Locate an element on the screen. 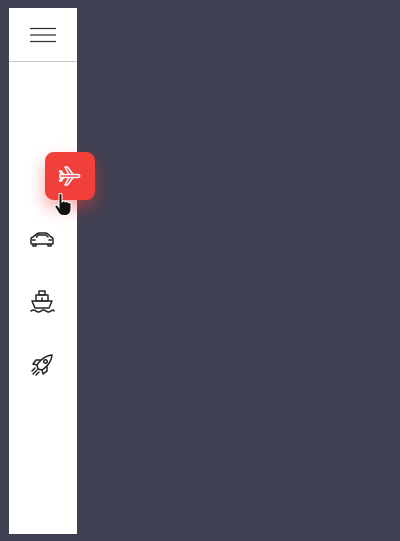 The image size is (400, 541). nav-item-car is located at coordinates (42, 239).